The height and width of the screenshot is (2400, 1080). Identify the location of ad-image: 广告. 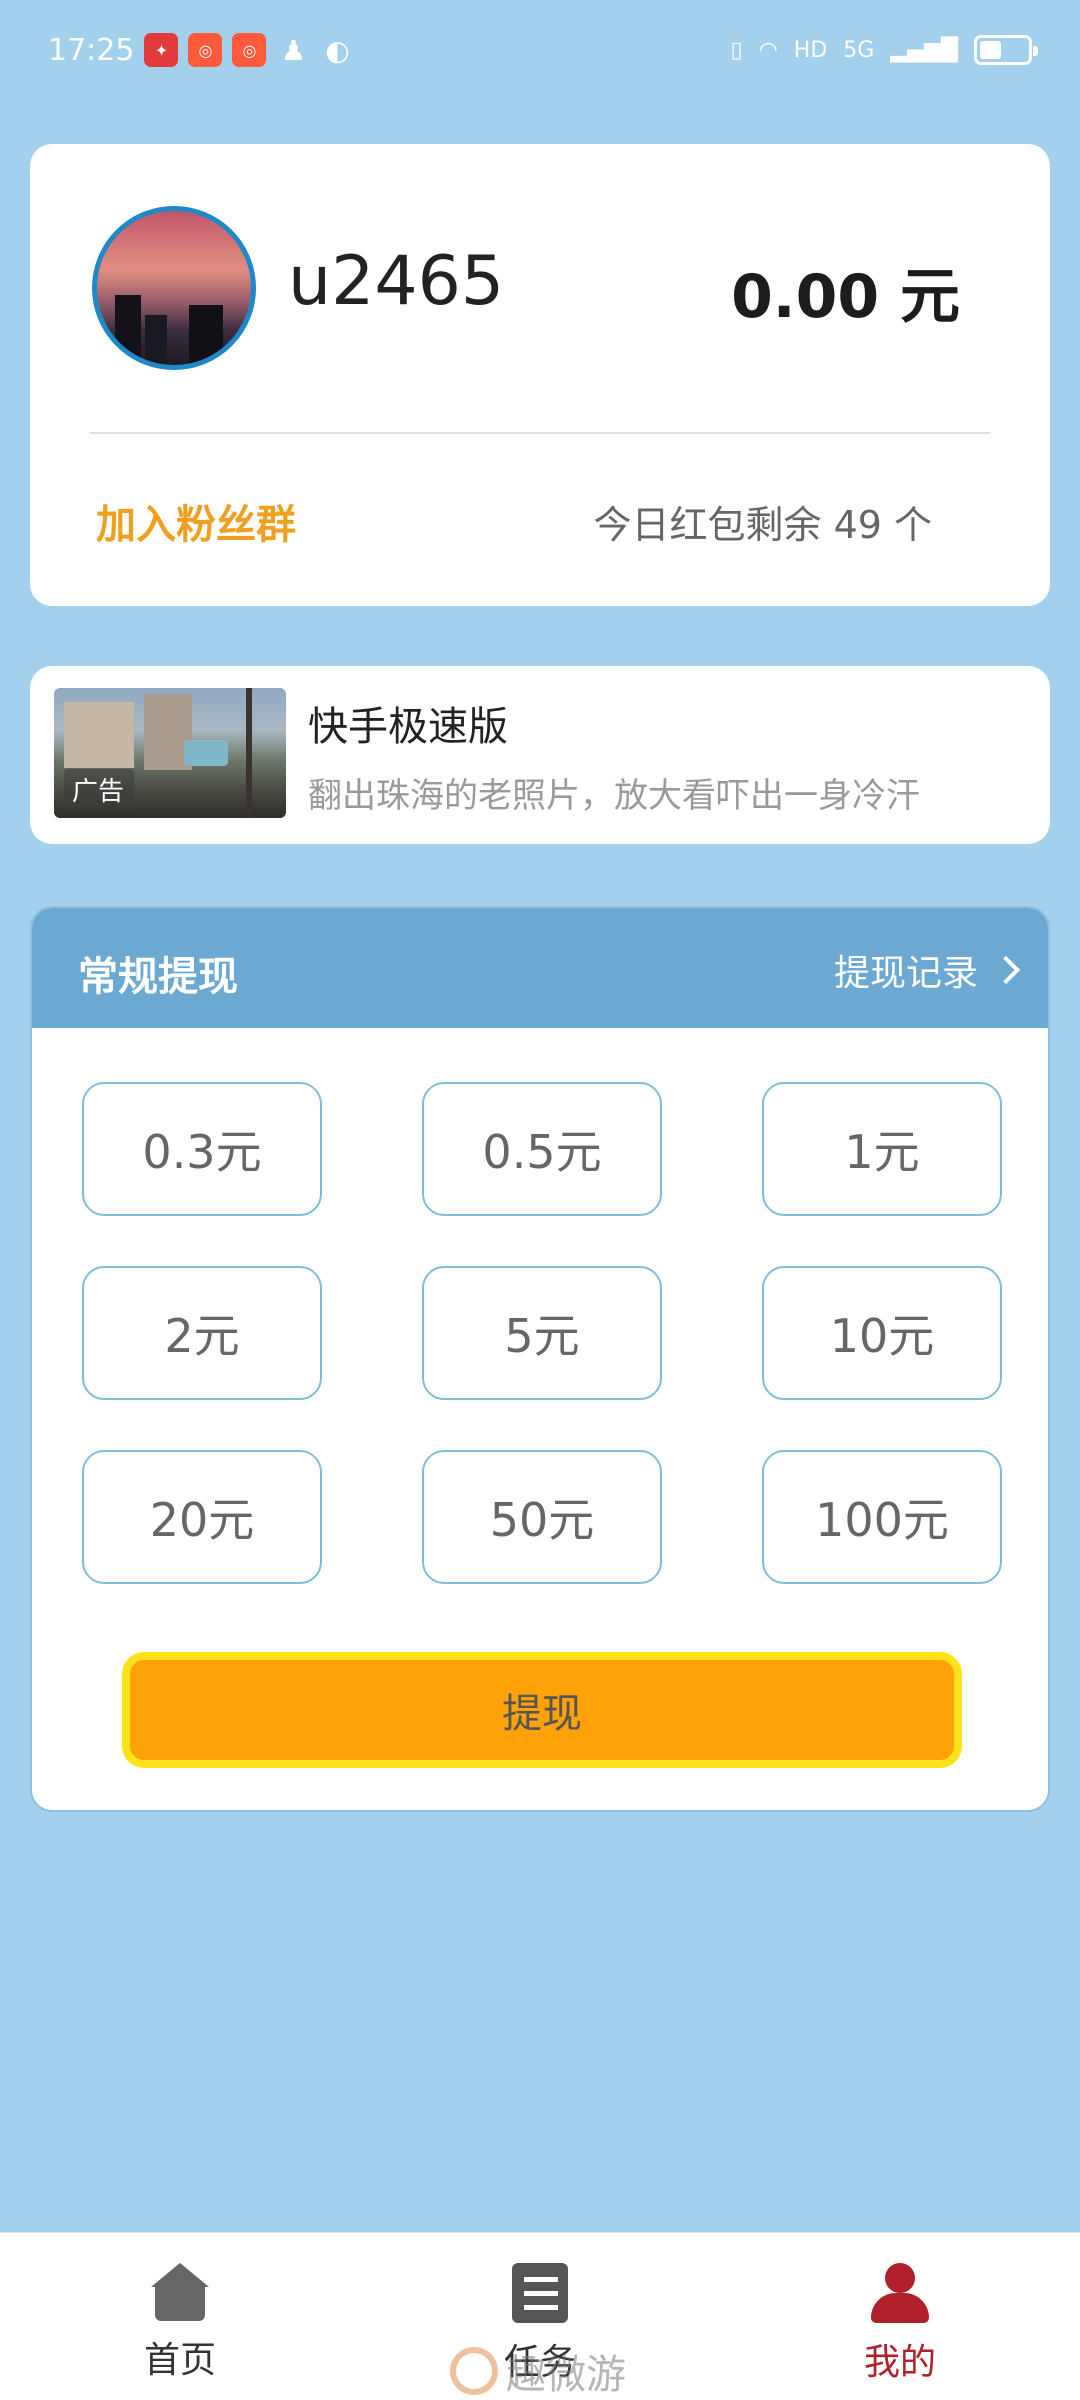
(170, 753).